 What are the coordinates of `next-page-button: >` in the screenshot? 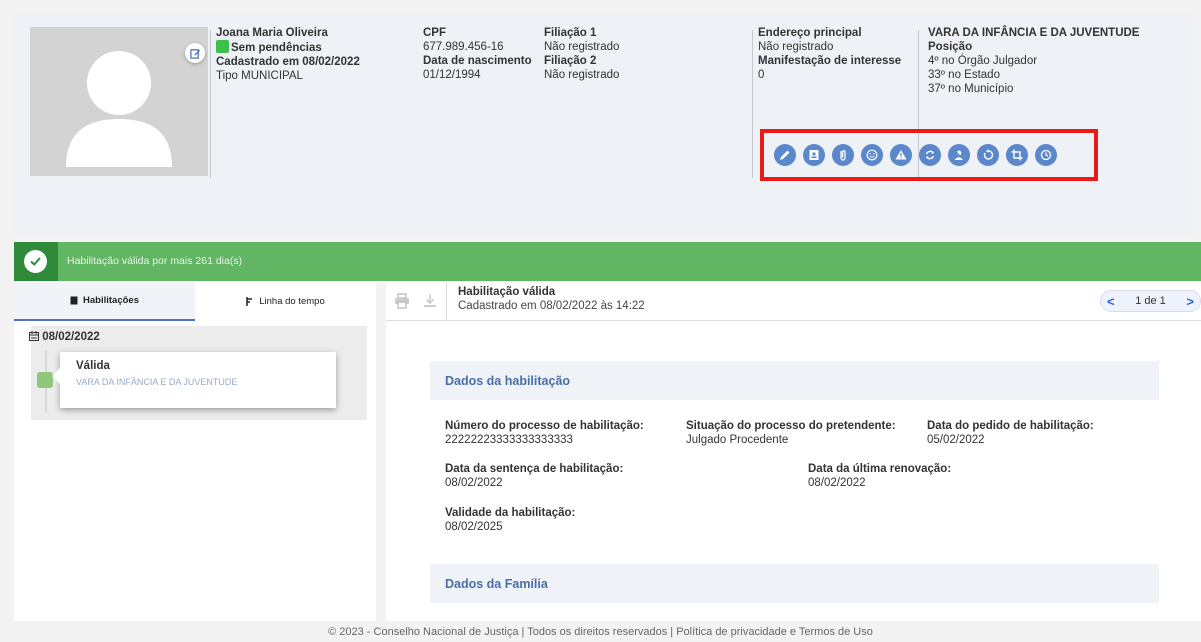 It's located at (1190, 301).